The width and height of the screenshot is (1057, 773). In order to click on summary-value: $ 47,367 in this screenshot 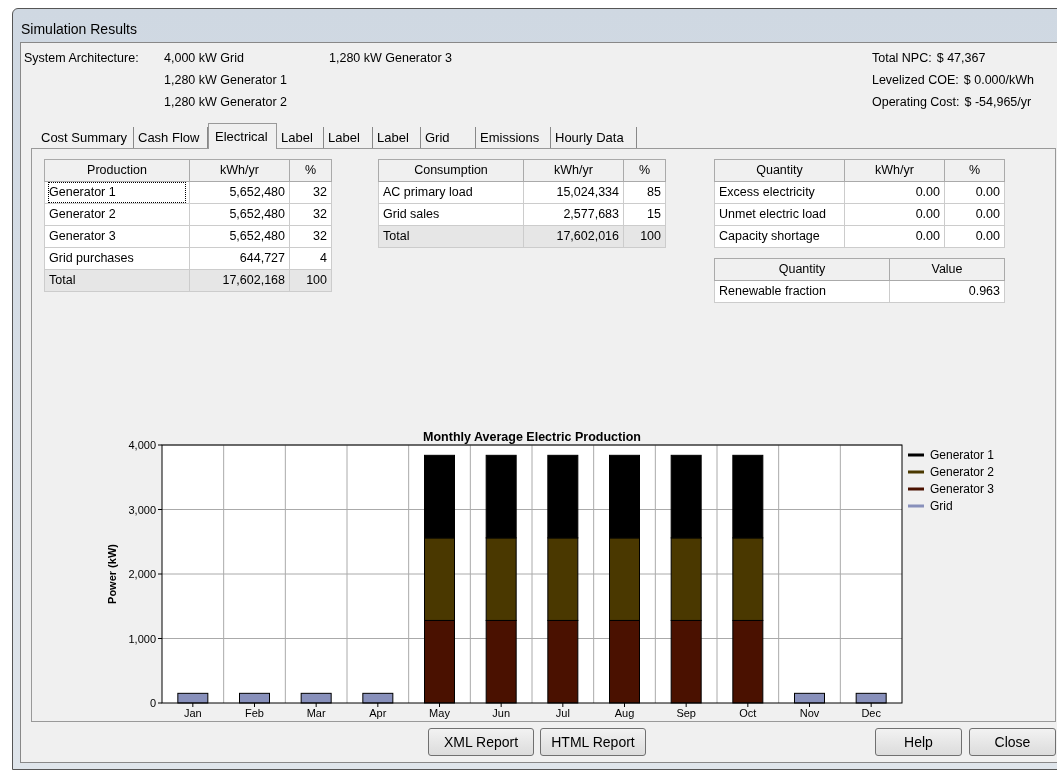, I will do `click(961, 58)`.